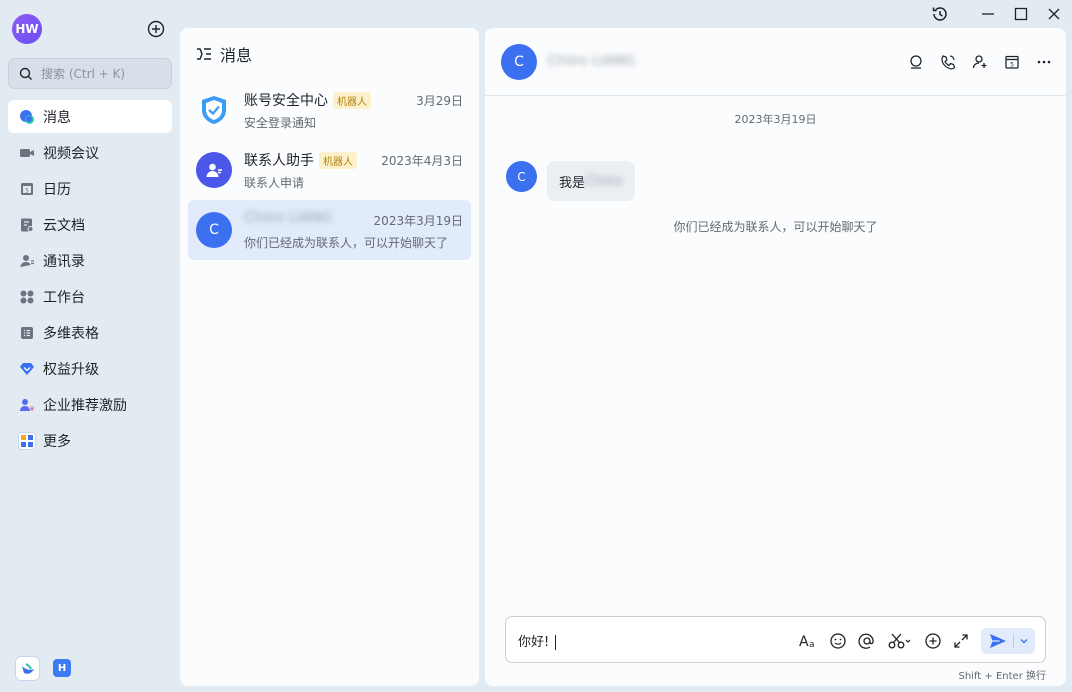  What do you see at coordinates (900, 641) in the screenshot?
I see `screenshot-icon` at bounding box center [900, 641].